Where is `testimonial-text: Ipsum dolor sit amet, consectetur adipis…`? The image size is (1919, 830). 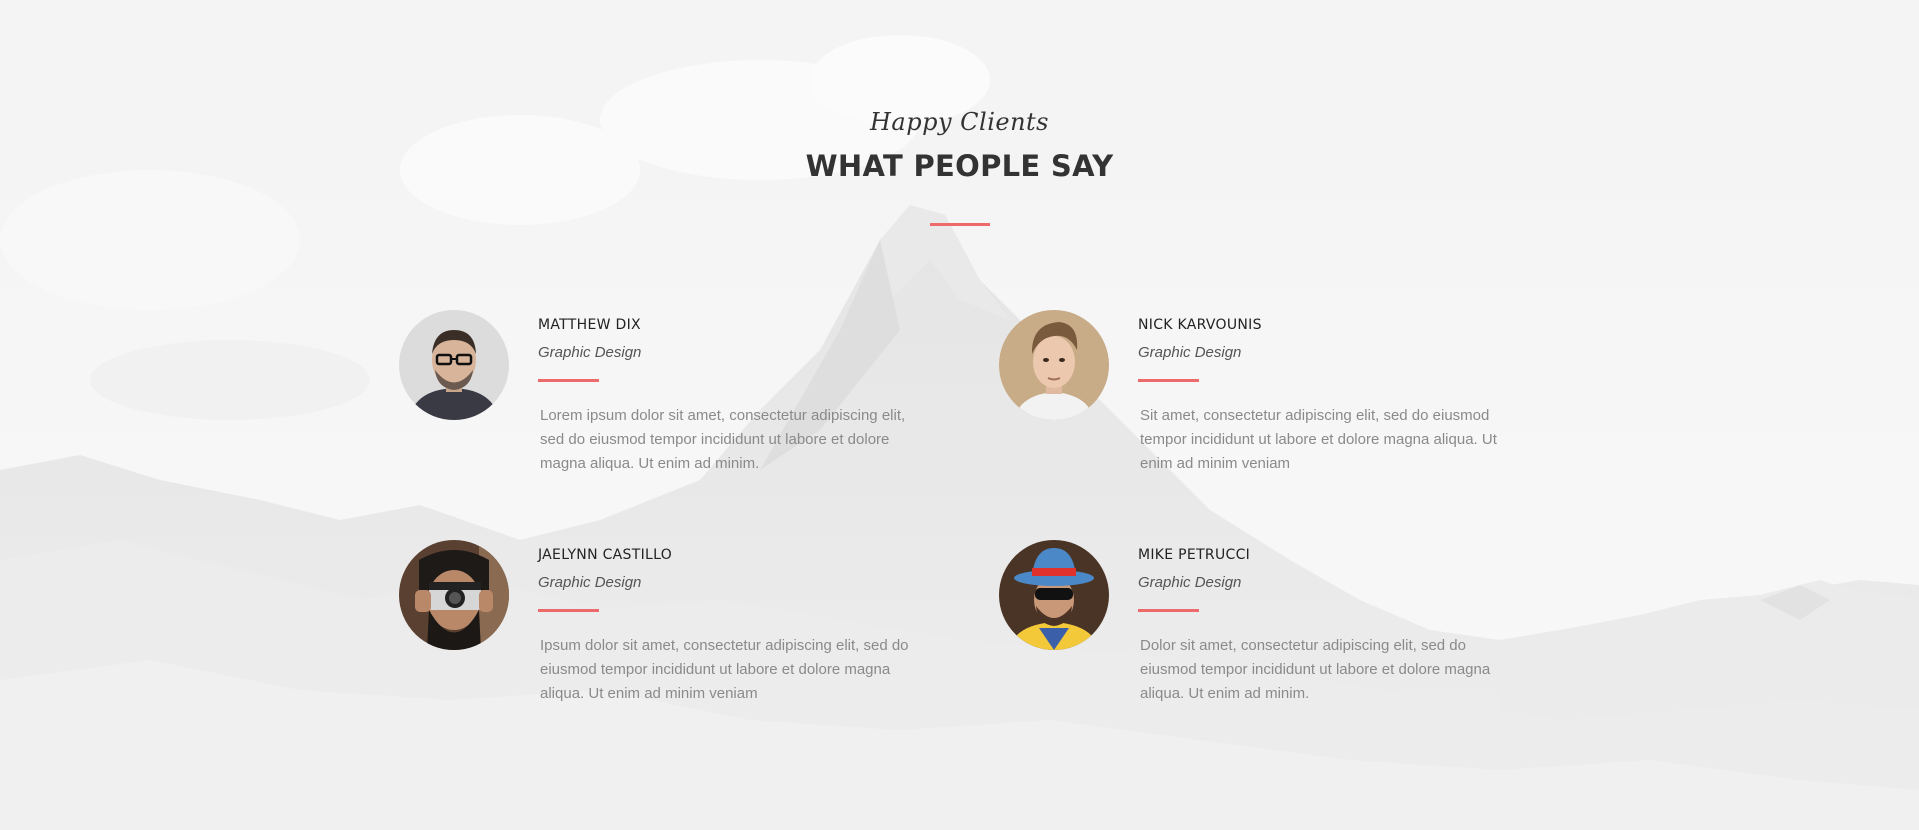
testimonial-text: Ipsum dolor sit amet, consectetur adipis… is located at coordinates (724, 669).